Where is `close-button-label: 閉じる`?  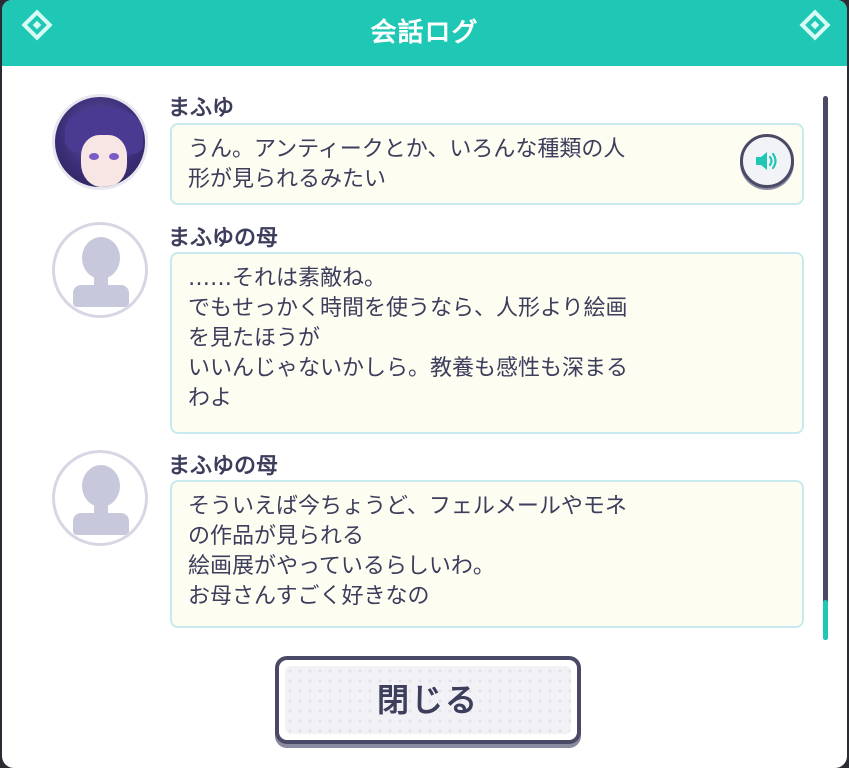 close-button-label: 閉じる is located at coordinates (427, 700).